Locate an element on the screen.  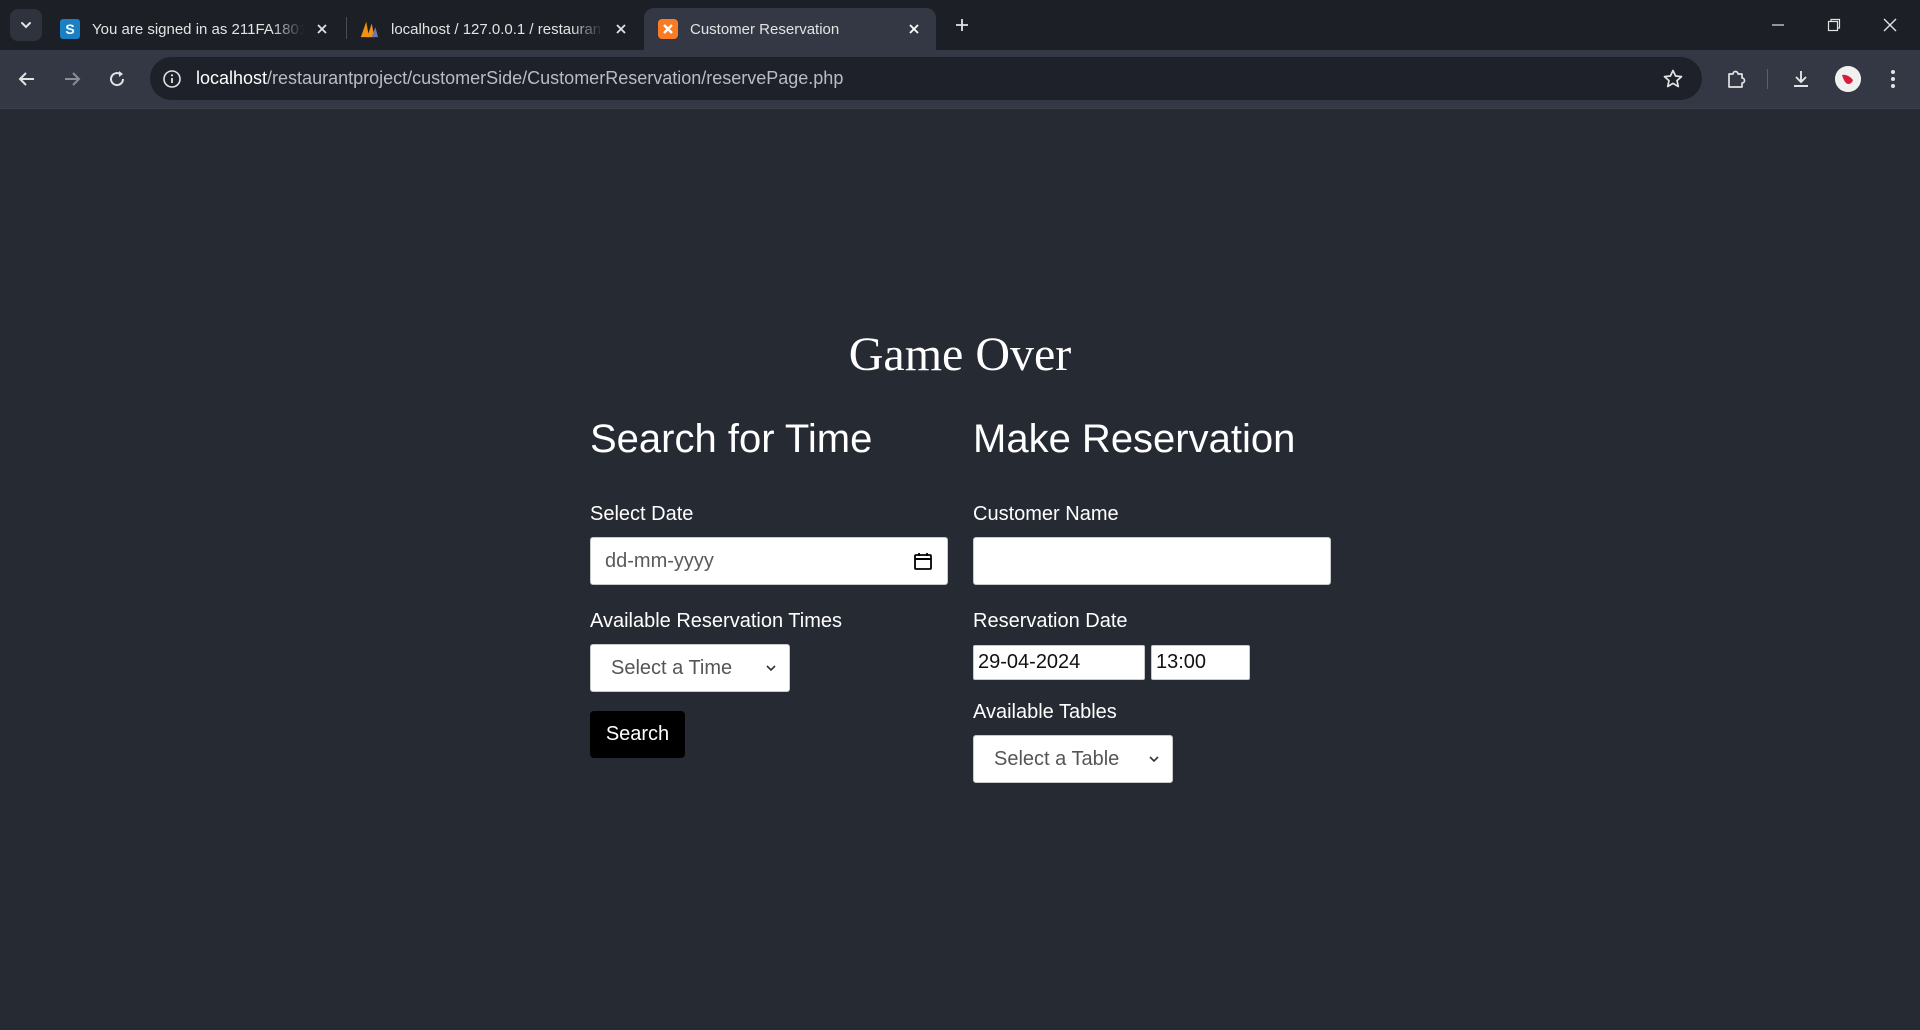
table-select: Select a Table is located at coordinates (1073, 759).